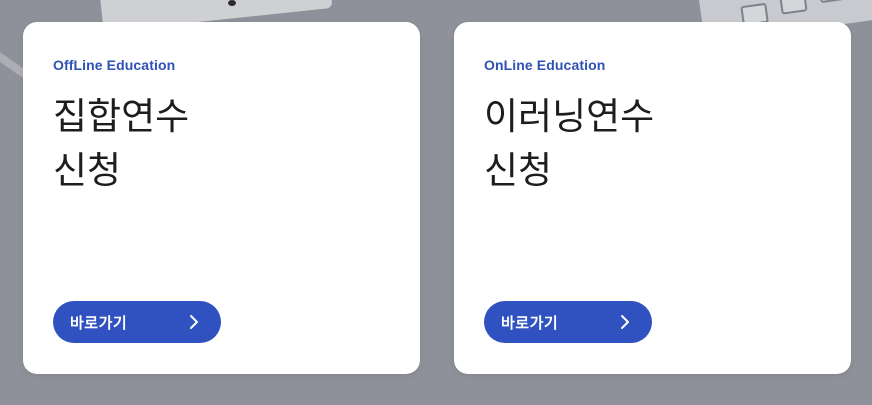 Image resolution: width=872 pixels, height=405 pixels. What do you see at coordinates (232, 3) in the screenshot?
I see `background-dot` at bounding box center [232, 3].